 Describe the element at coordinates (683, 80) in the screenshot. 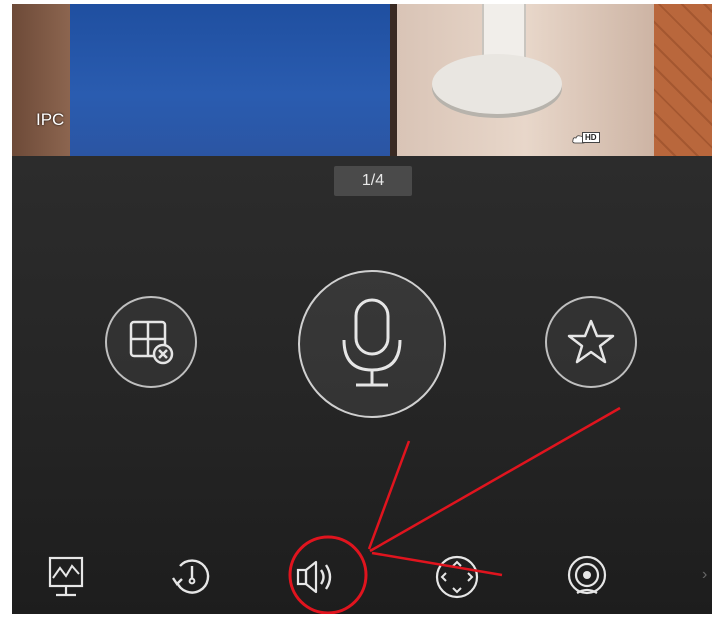

I see `video-scene-floor` at that location.